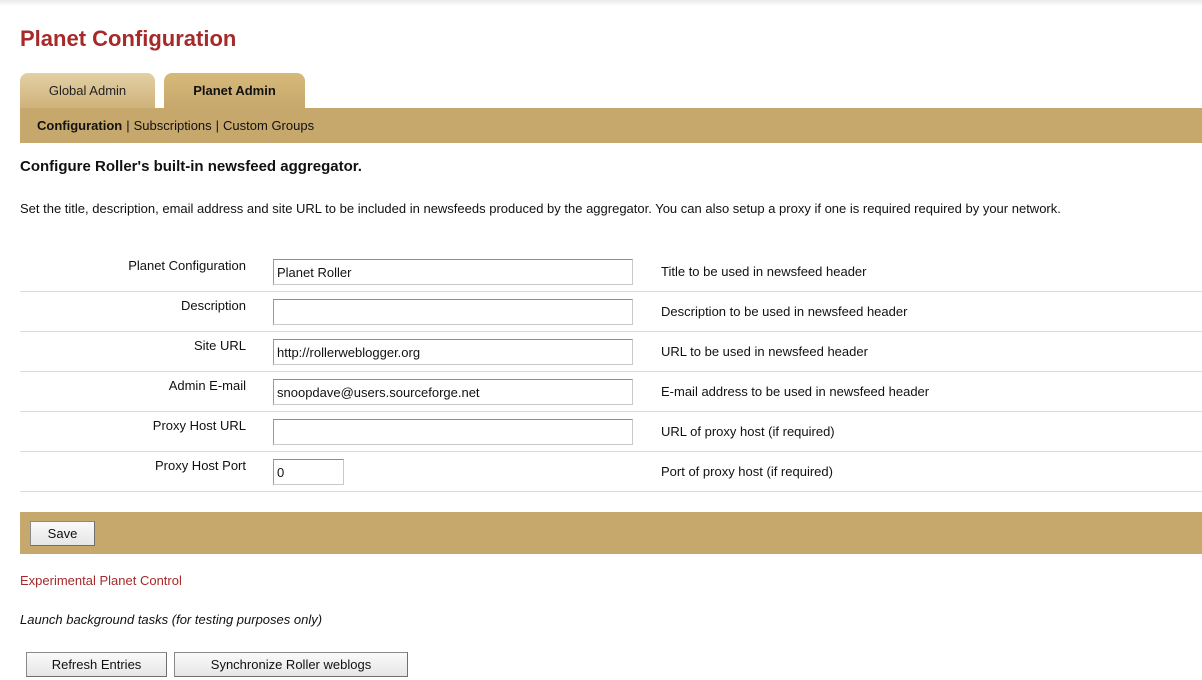 The width and height of the screenshot is (1202, 680). Describe the element at coordinates (764, 271) in the screenshot. I see `field-help: Title to be used in newsfeed header` at that location.